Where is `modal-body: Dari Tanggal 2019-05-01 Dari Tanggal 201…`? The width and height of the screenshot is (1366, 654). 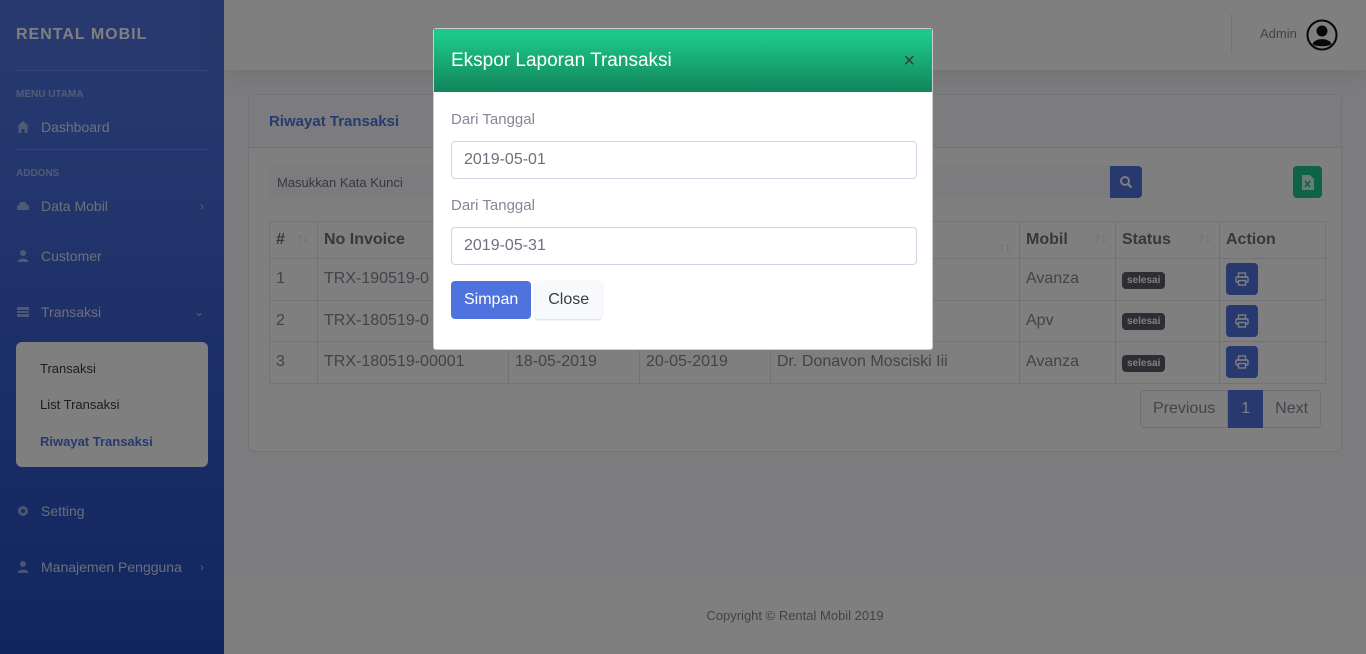
modal-body: Dari Tanggal 2019-05-01 Dari Tanggal 201… is located at coordinates (683, 215).